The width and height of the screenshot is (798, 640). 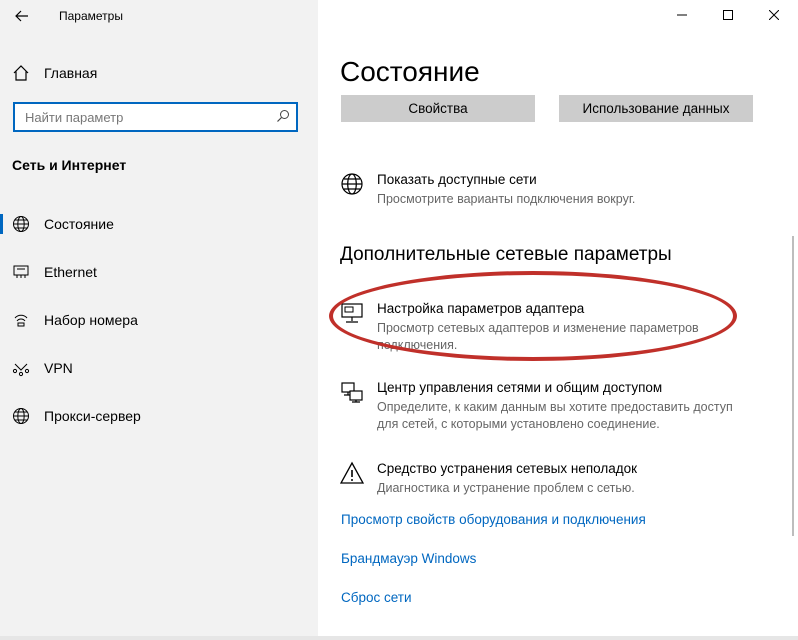 I want to click on dialup-icon, so click(x=21, y=320).